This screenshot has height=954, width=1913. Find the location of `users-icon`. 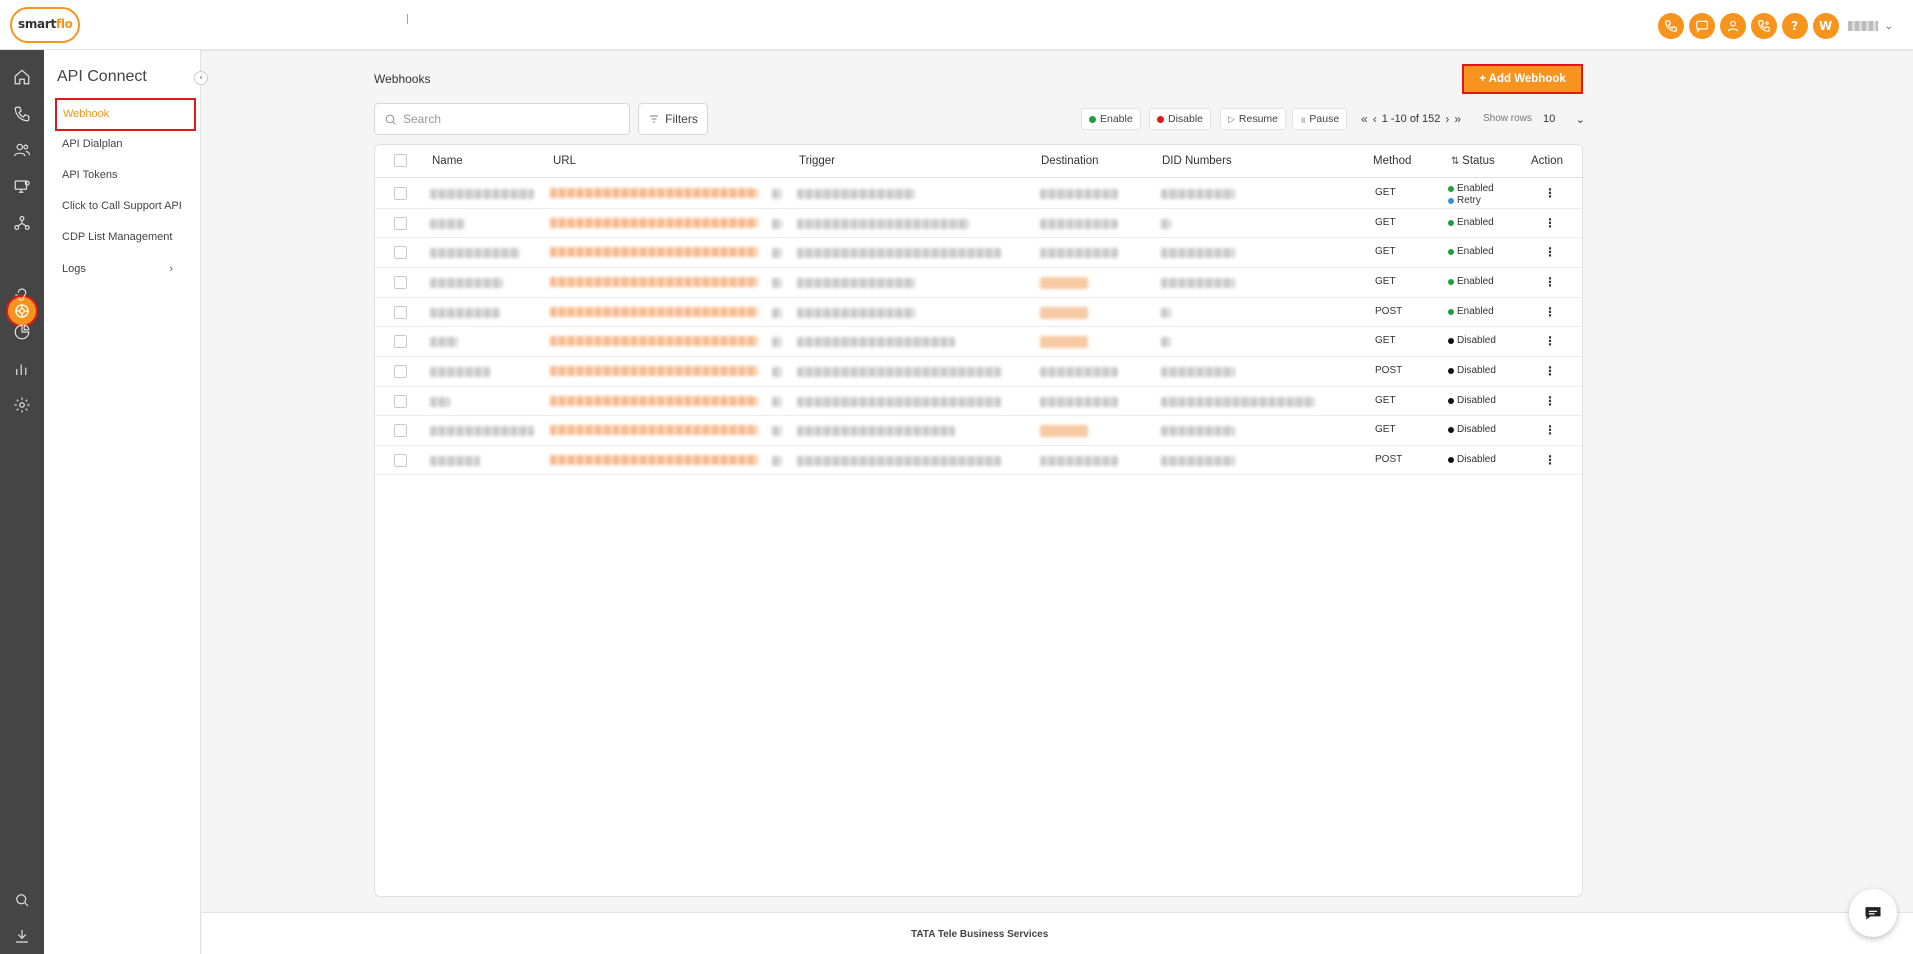

users-icon is located at coordinates (22, 150).